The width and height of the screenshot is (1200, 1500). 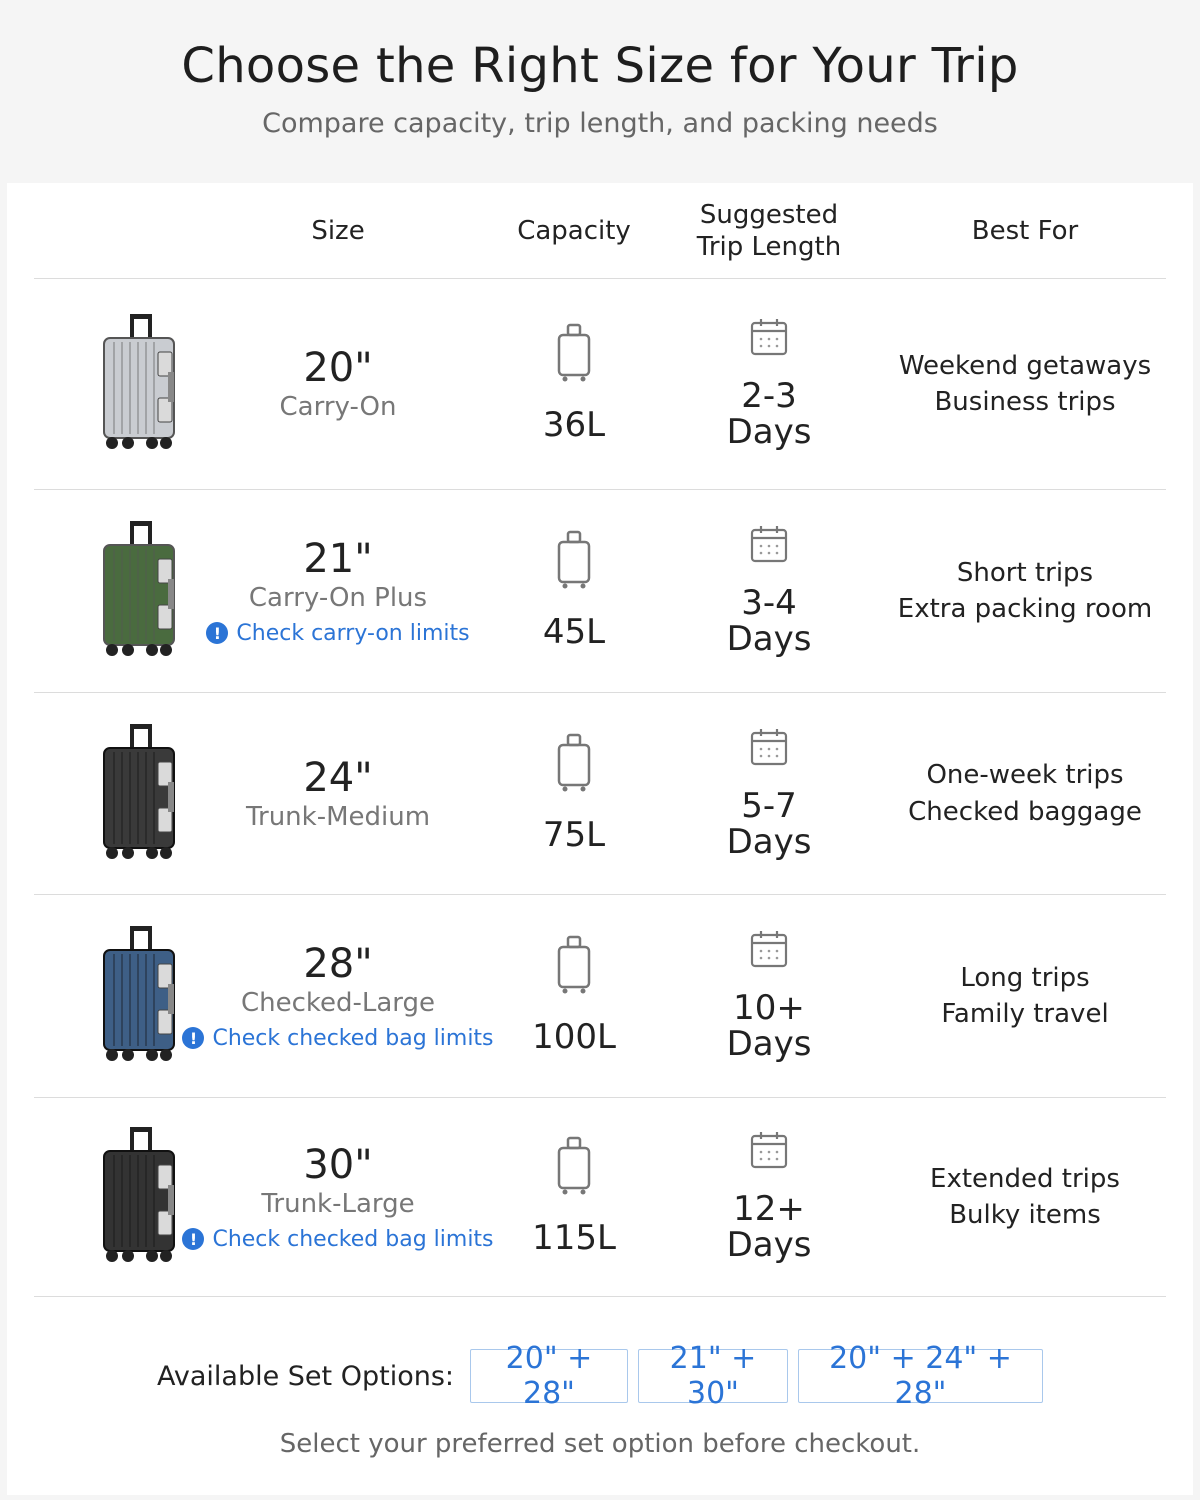 I want to click on best-for-line-1: Weekend getaways, so click(x=1025, y=365).